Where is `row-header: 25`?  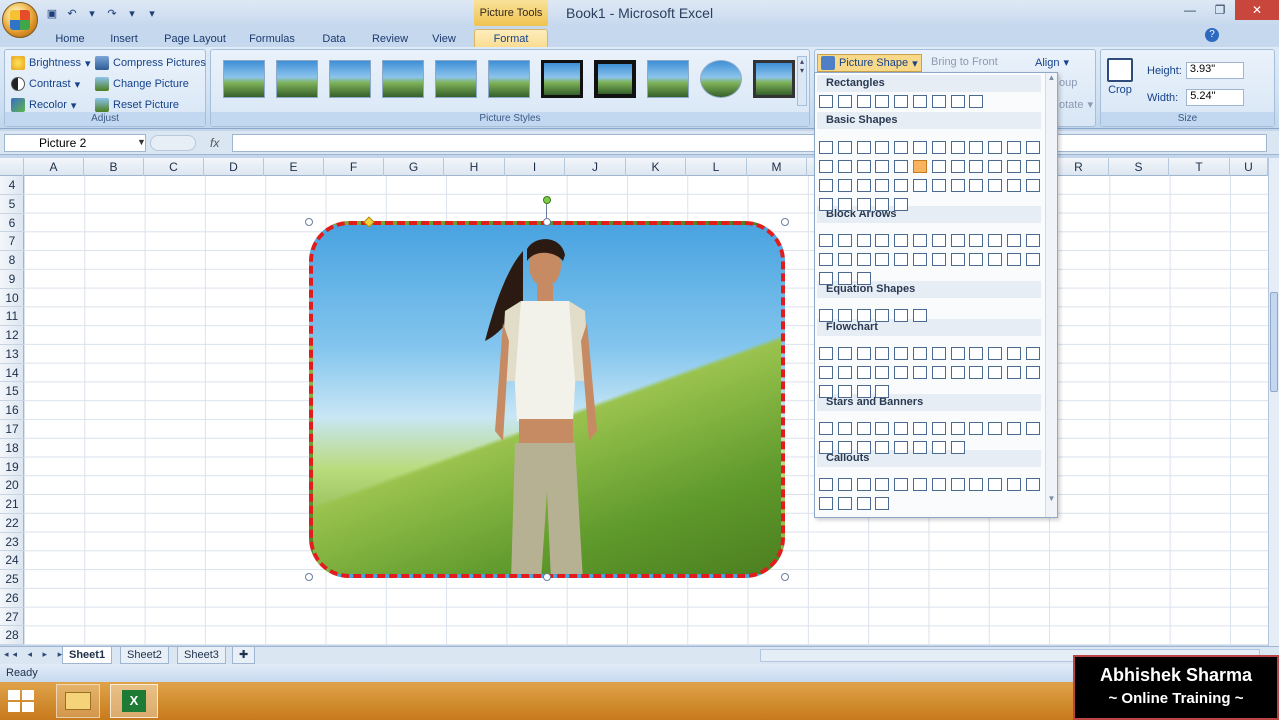
row-header: 25 is located at coordinates (12, 579).